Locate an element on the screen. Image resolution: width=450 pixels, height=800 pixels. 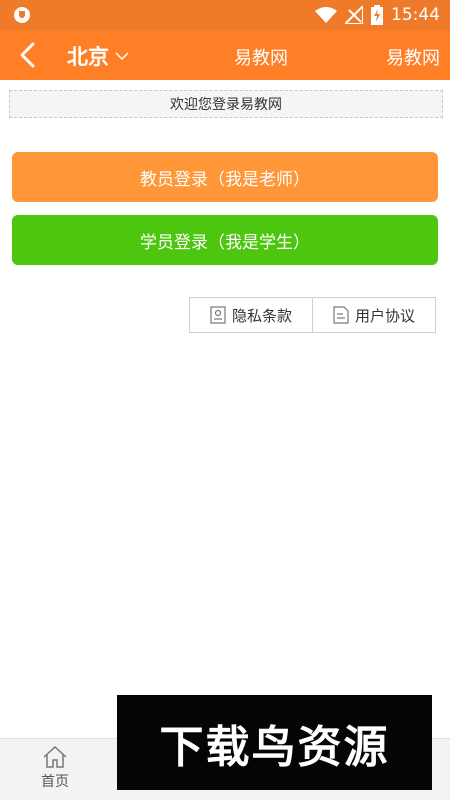
nav-home-label: 首页 is located at coordinates (55, 782).